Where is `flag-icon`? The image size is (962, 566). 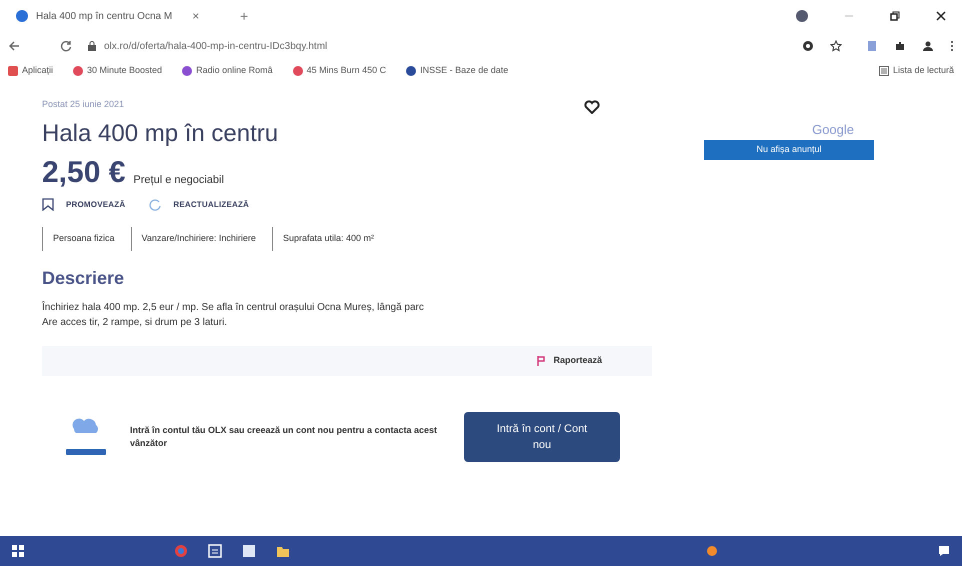 flag-icon is located at coordinates (541, 361).